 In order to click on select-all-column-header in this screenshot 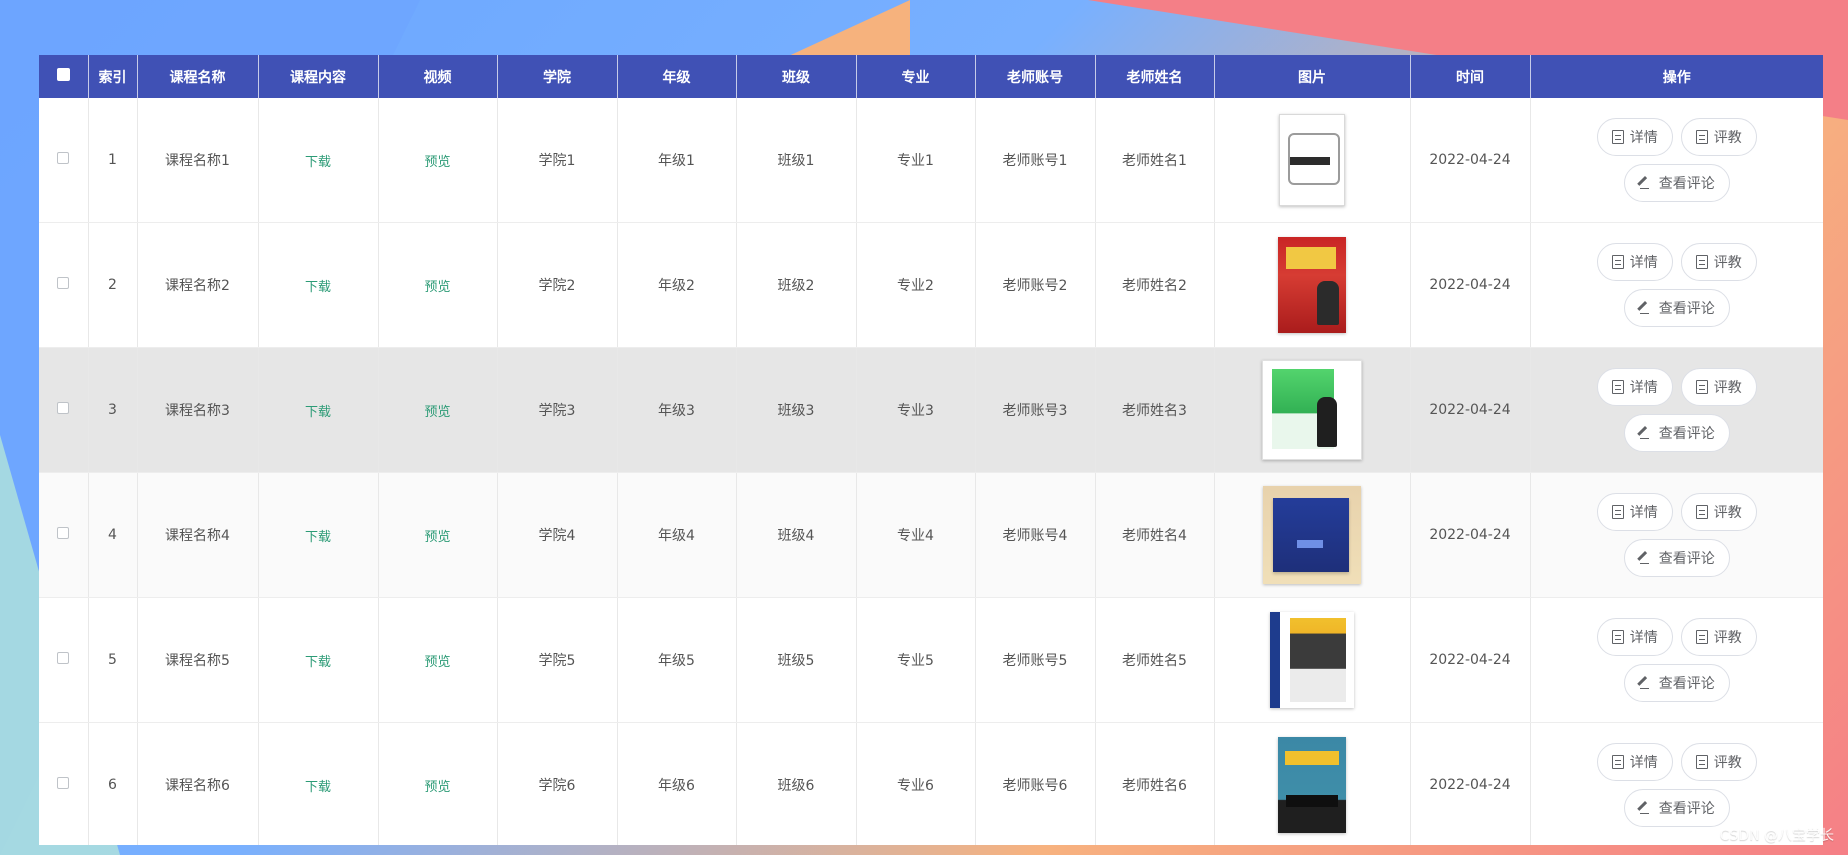, I will do `click(64, 76)`.